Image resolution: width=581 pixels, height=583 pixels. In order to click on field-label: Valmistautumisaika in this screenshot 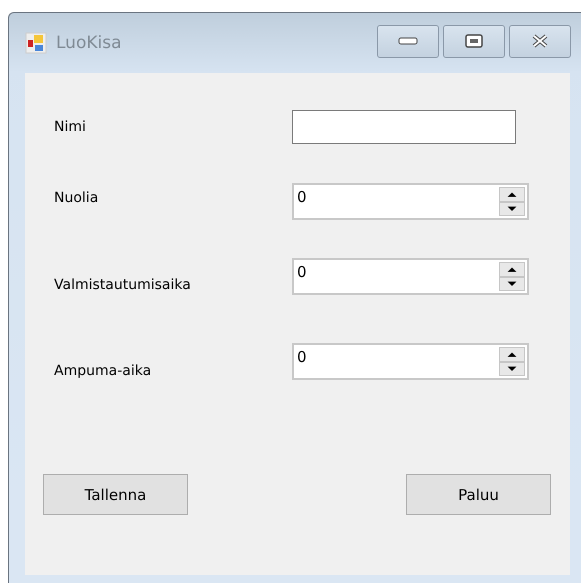, I will do `click(122, 284)`.